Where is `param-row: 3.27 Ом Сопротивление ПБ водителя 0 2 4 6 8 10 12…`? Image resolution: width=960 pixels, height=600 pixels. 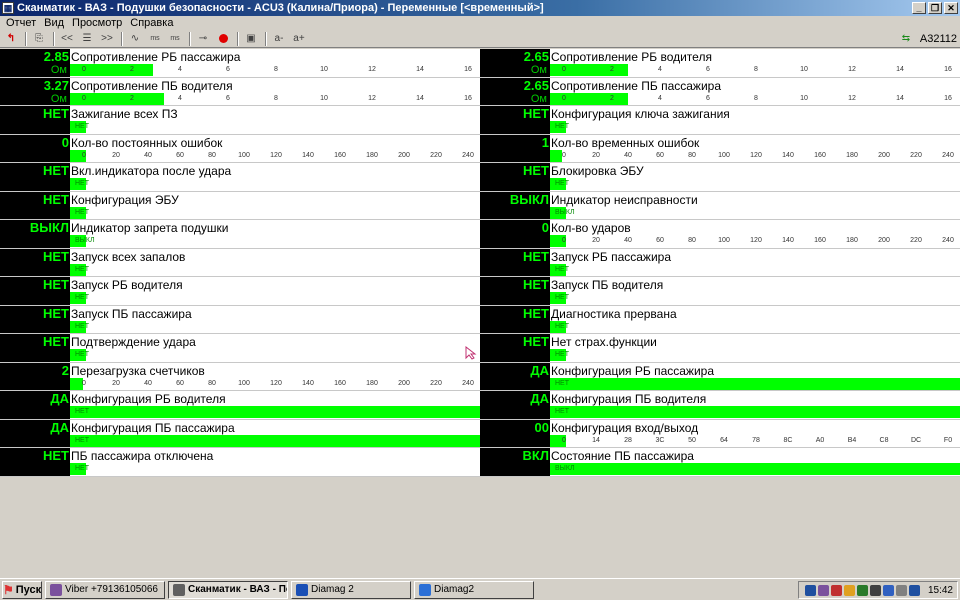 param-row: 3.27 Ом Сопротивление ПБ водителя 0 2 4 6 8 10 12… is located at coordinates (240, 91).